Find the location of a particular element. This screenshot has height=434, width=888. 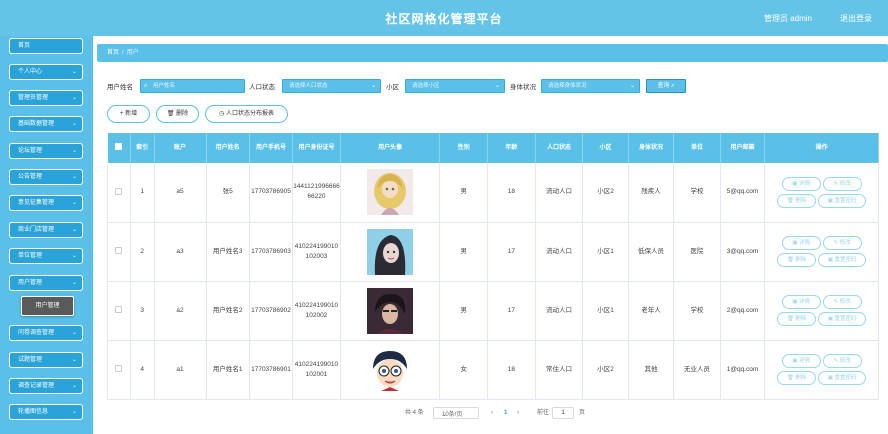

dark-hair-girl-avatar is located at coordinates (390, 251).